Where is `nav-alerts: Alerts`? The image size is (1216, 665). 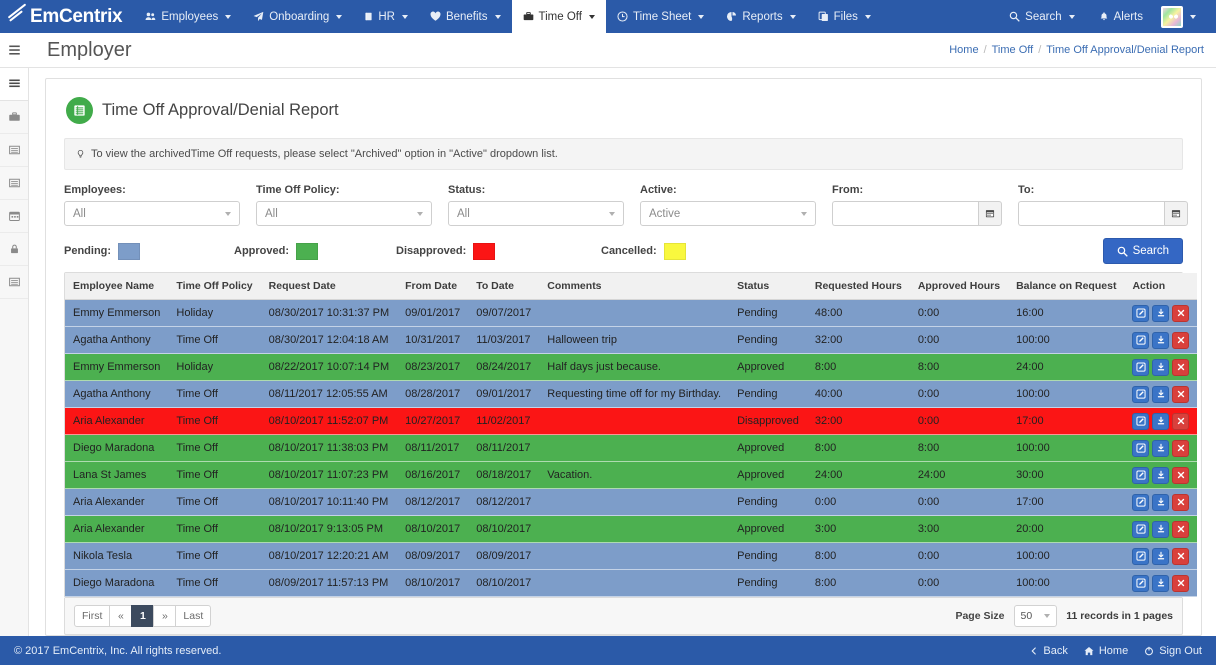 nav-alerts: Alerts is located at coordinates (1121, 17).